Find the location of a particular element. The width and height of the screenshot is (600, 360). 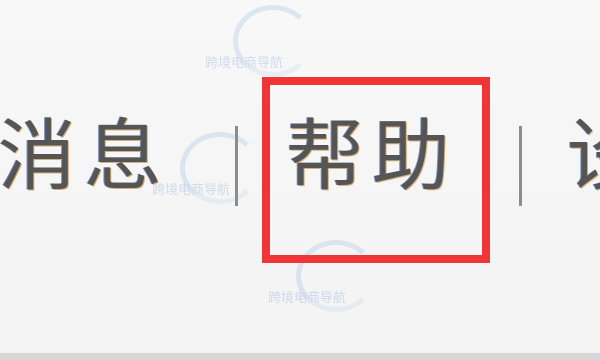

bottom-divider is located at coordinates (300, 356).